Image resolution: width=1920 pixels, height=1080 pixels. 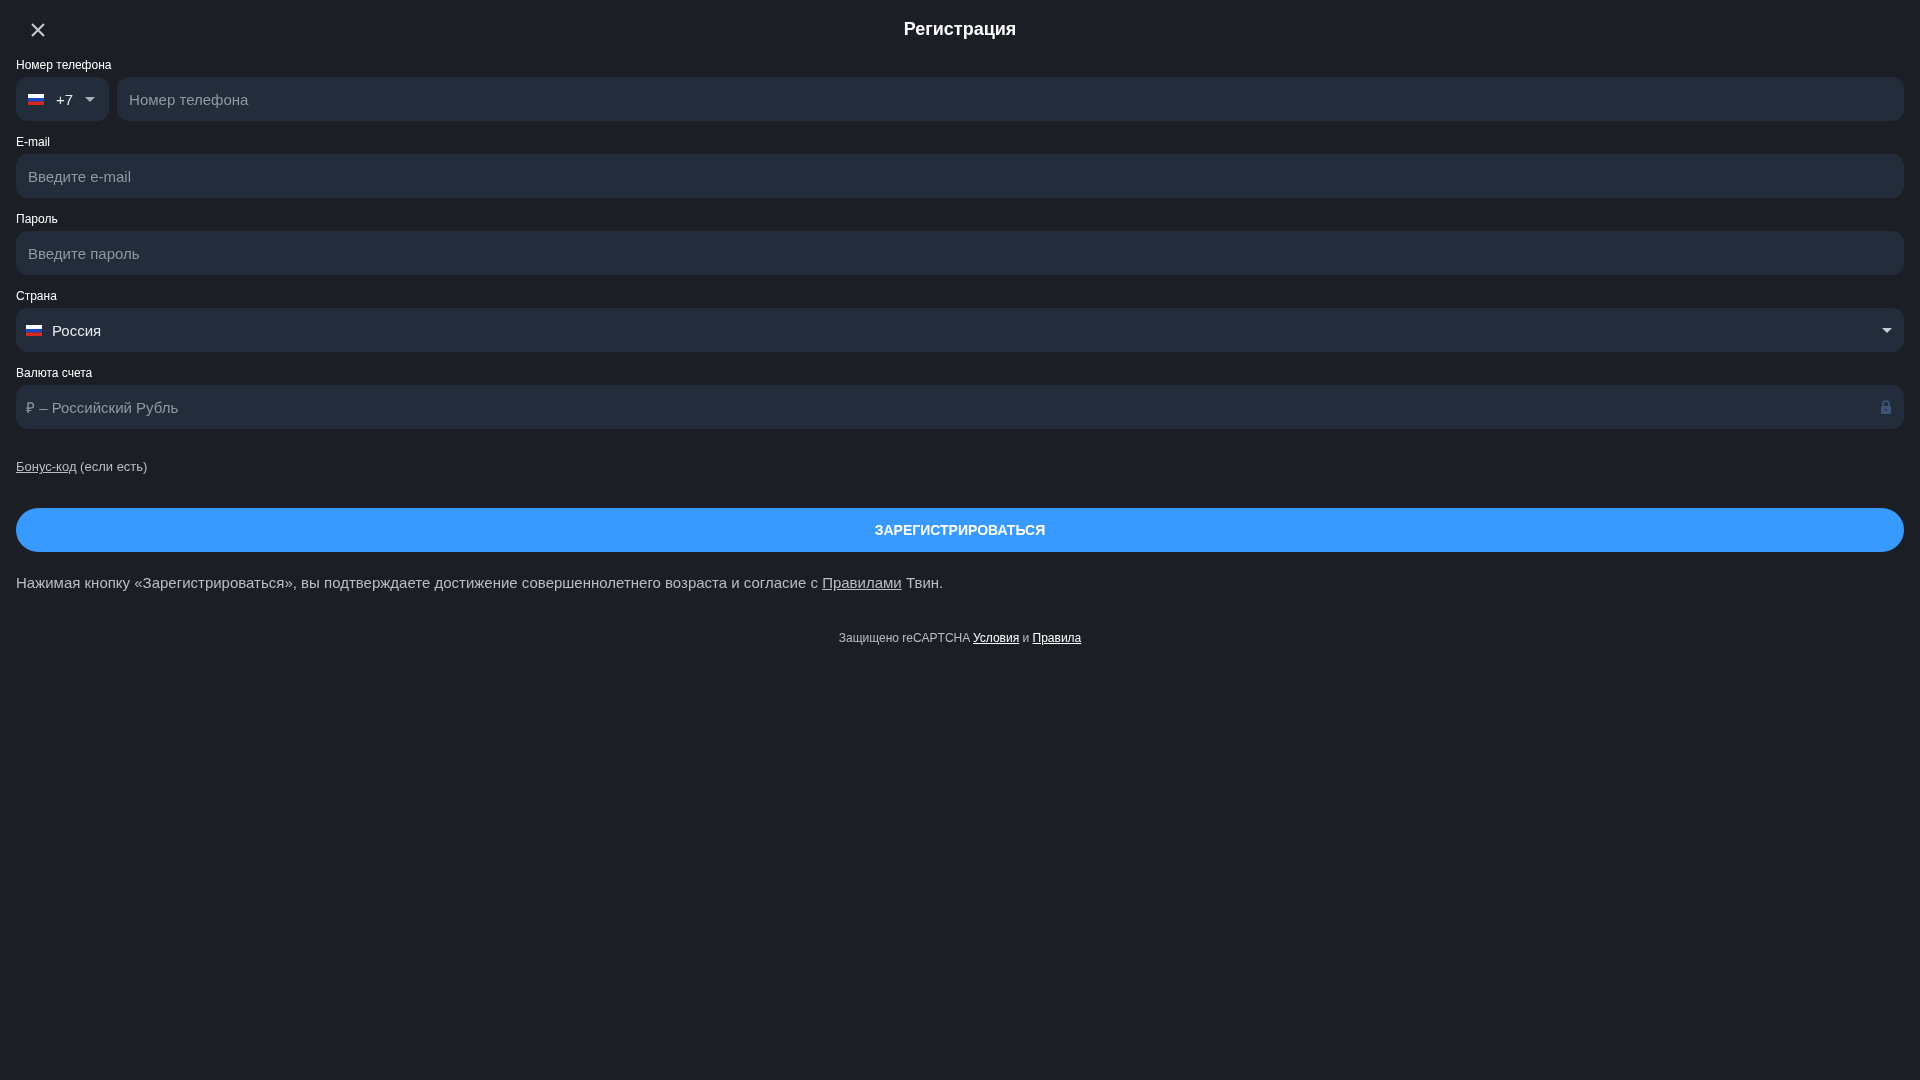 What do you see at coordinates (960, 638) in the screenshot?
I see `recaptcha-text: Защищено reCAPTCHA Условия и Правила` at bounding box center [960, 638].